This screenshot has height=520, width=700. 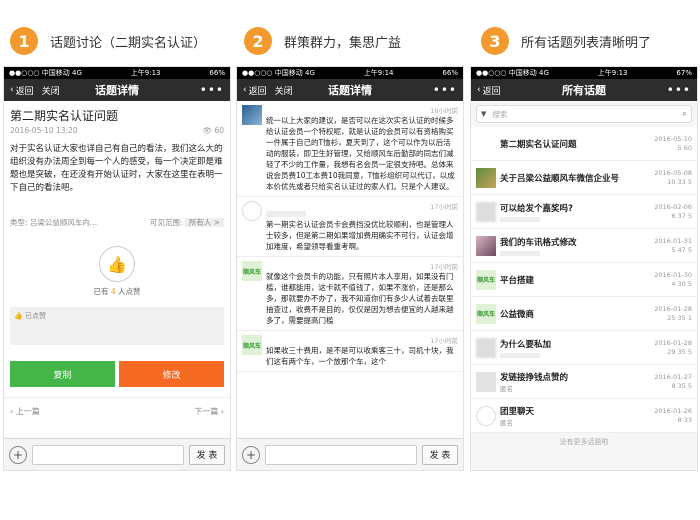 I want to click on topic-stats: 25 35 1, so click(x=679, y=317).